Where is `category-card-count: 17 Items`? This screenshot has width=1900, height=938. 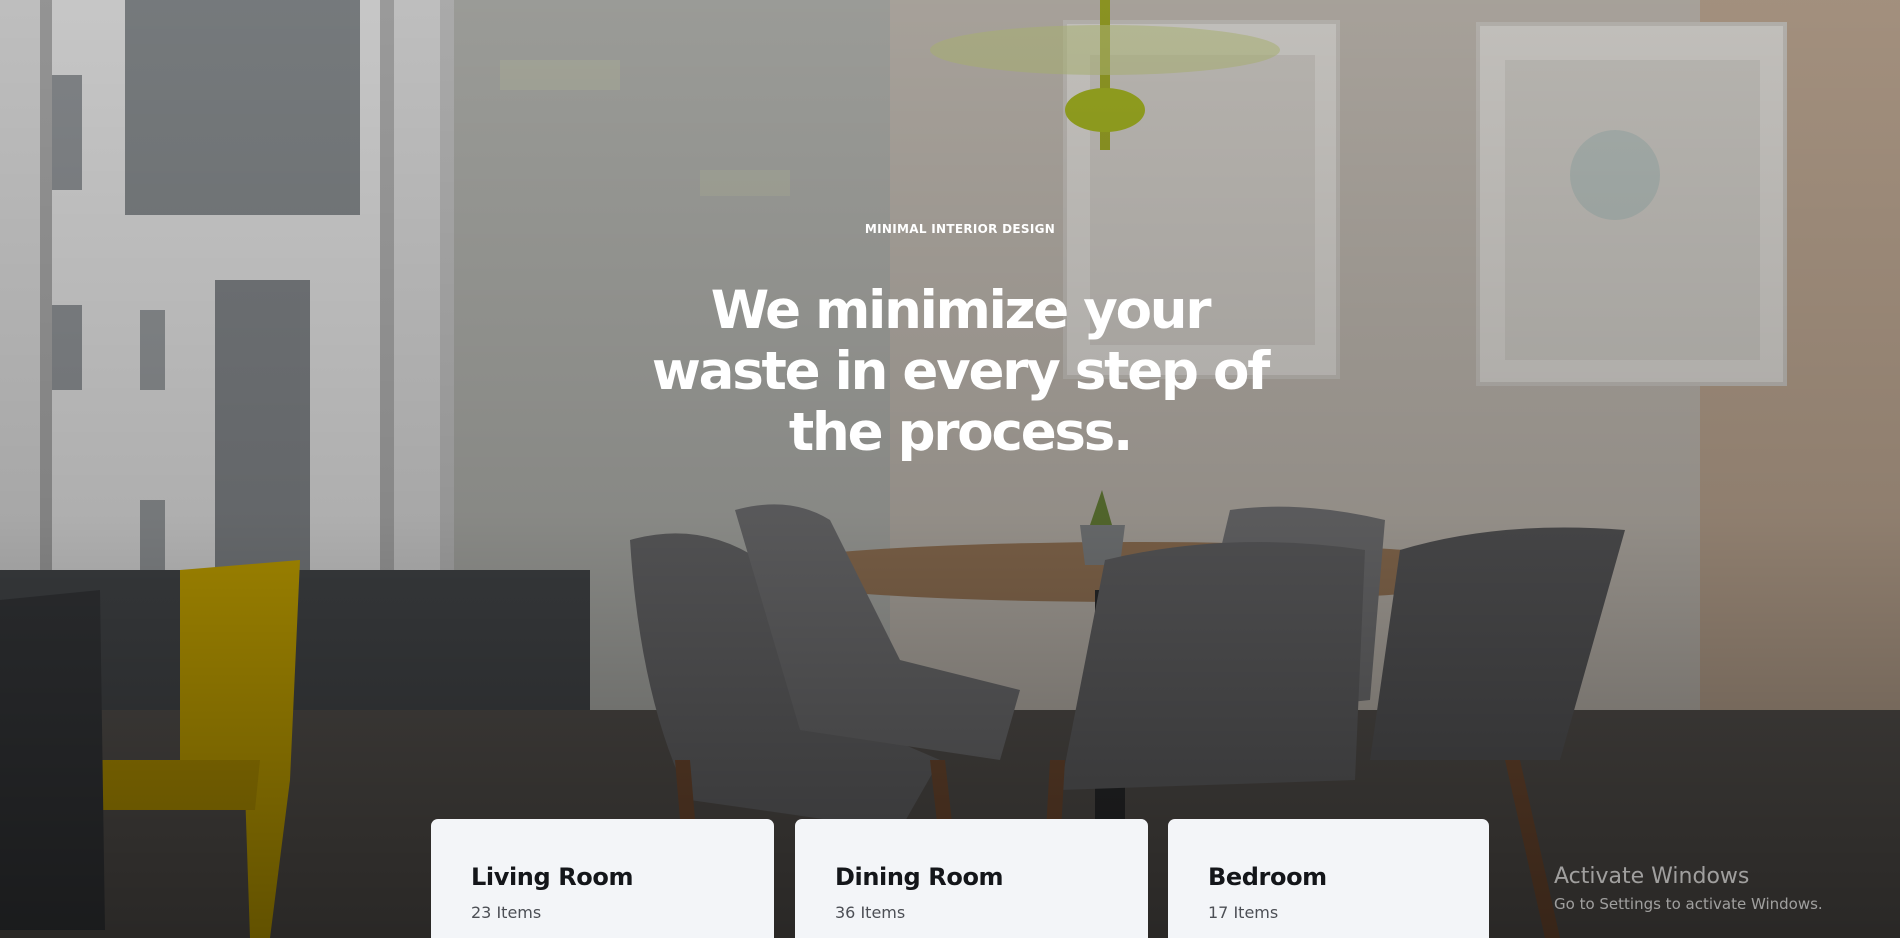 category-card-count: 17 Items is located at coordinates (1243, 912).